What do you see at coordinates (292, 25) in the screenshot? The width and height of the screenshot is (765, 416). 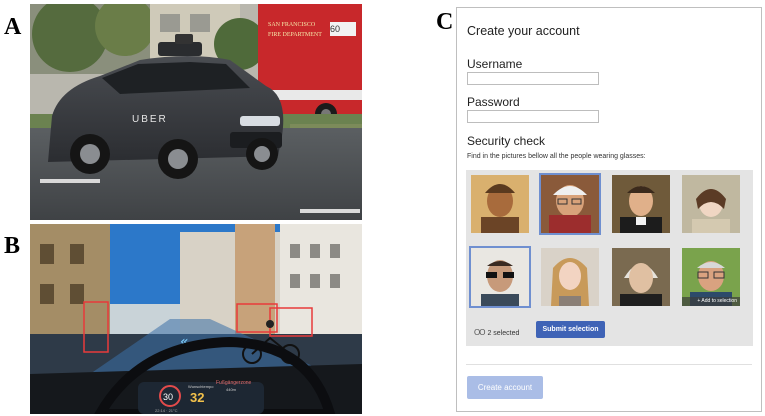 I see `truck-text-1: SAN FRANCISCO` at bounding box center [292, 25].